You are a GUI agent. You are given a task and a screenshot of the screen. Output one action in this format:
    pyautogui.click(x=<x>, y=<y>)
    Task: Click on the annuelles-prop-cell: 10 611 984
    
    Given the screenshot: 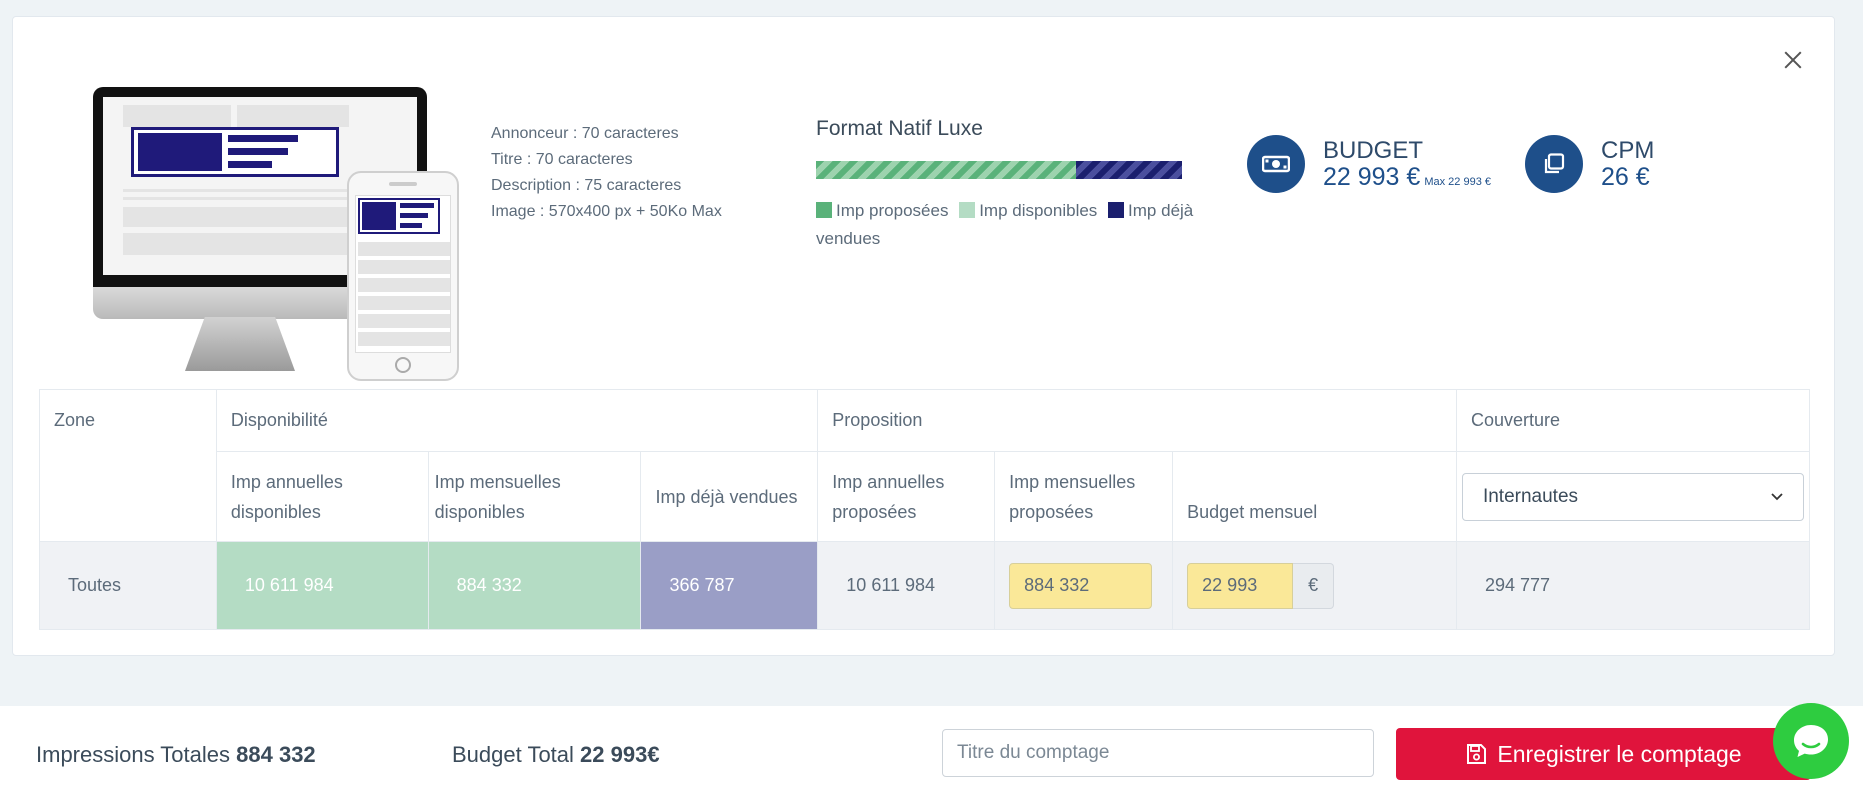 What is the action you would take?
    pyautogui.click(x=906, y=585)
    